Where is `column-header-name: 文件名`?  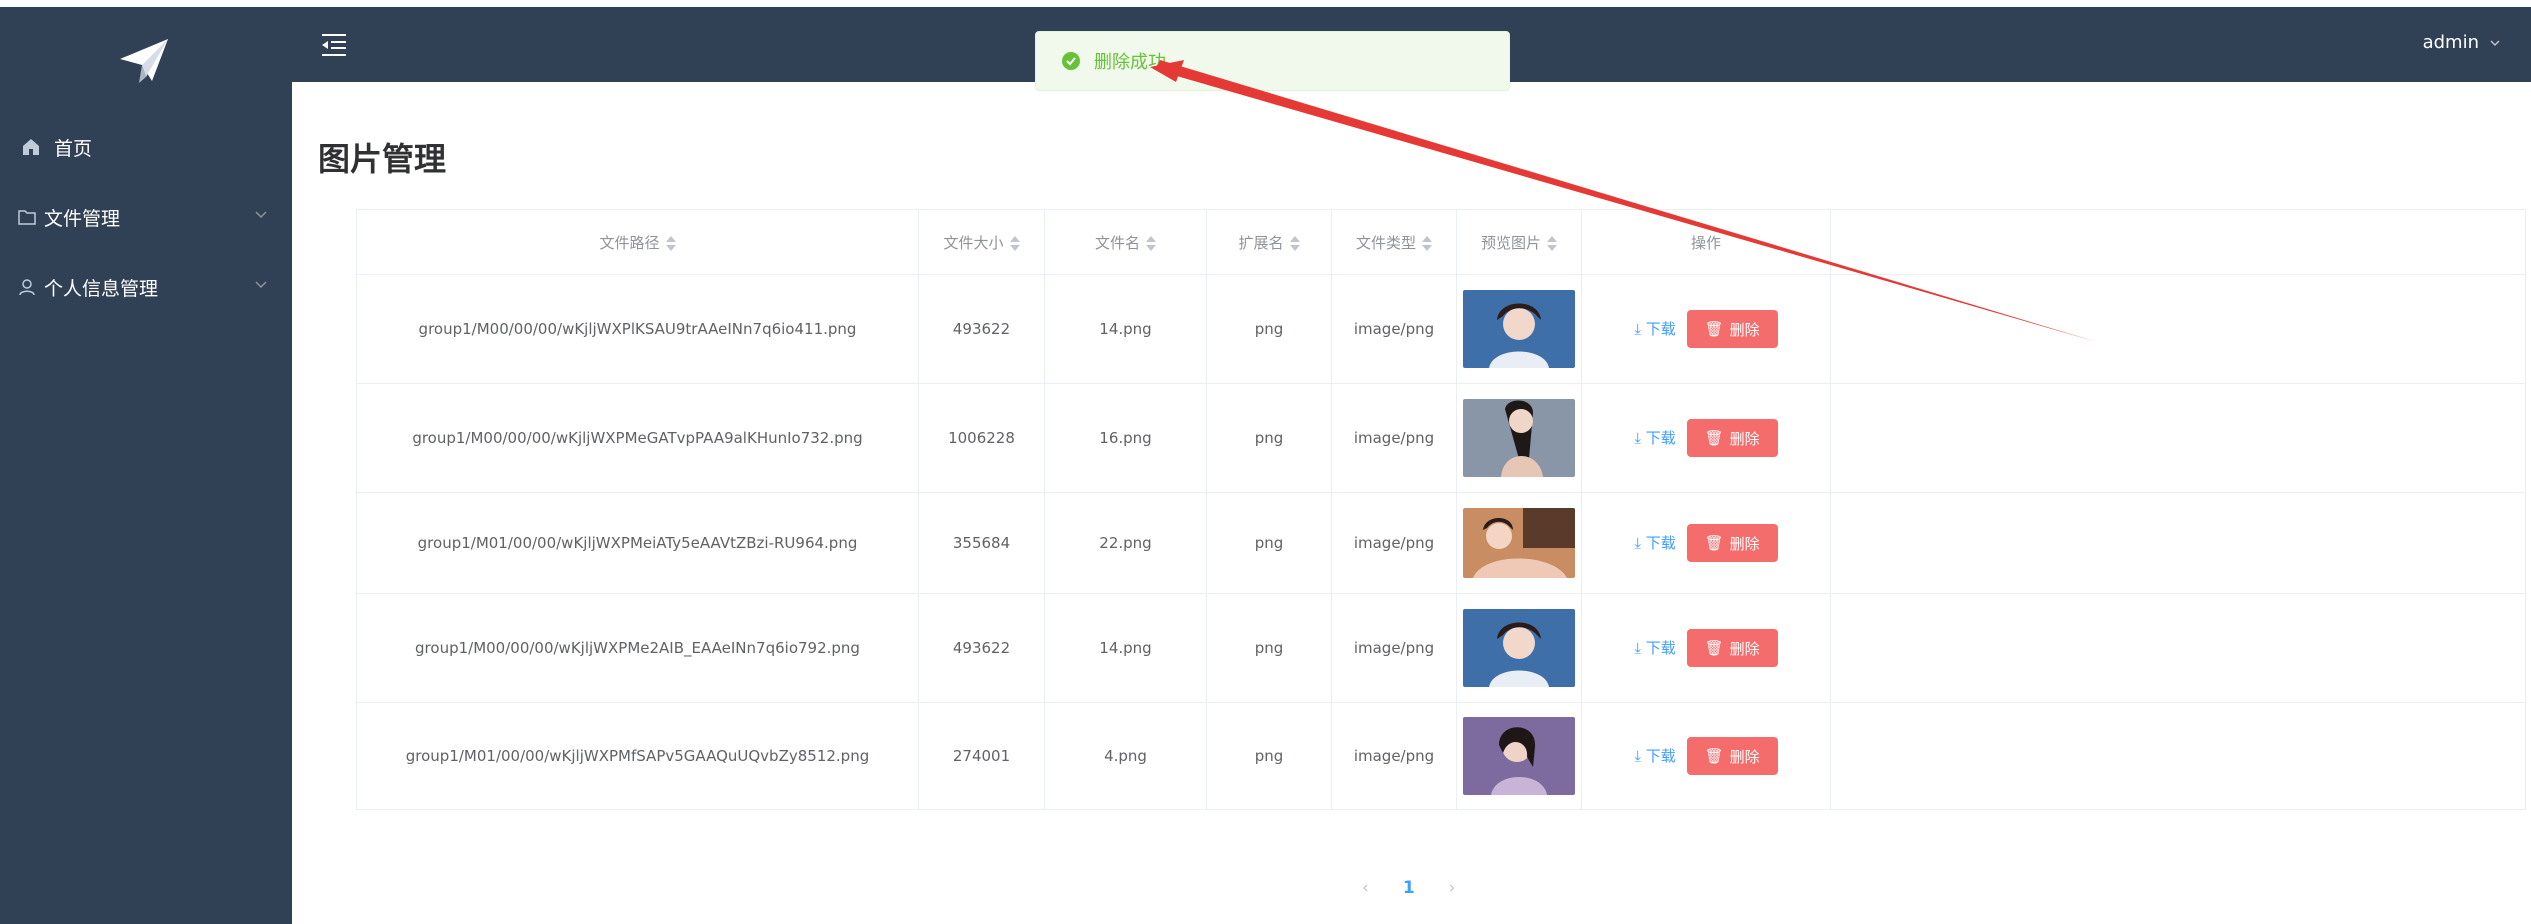
column-header-name: 文件名 is located at coordinates (1125, 242).